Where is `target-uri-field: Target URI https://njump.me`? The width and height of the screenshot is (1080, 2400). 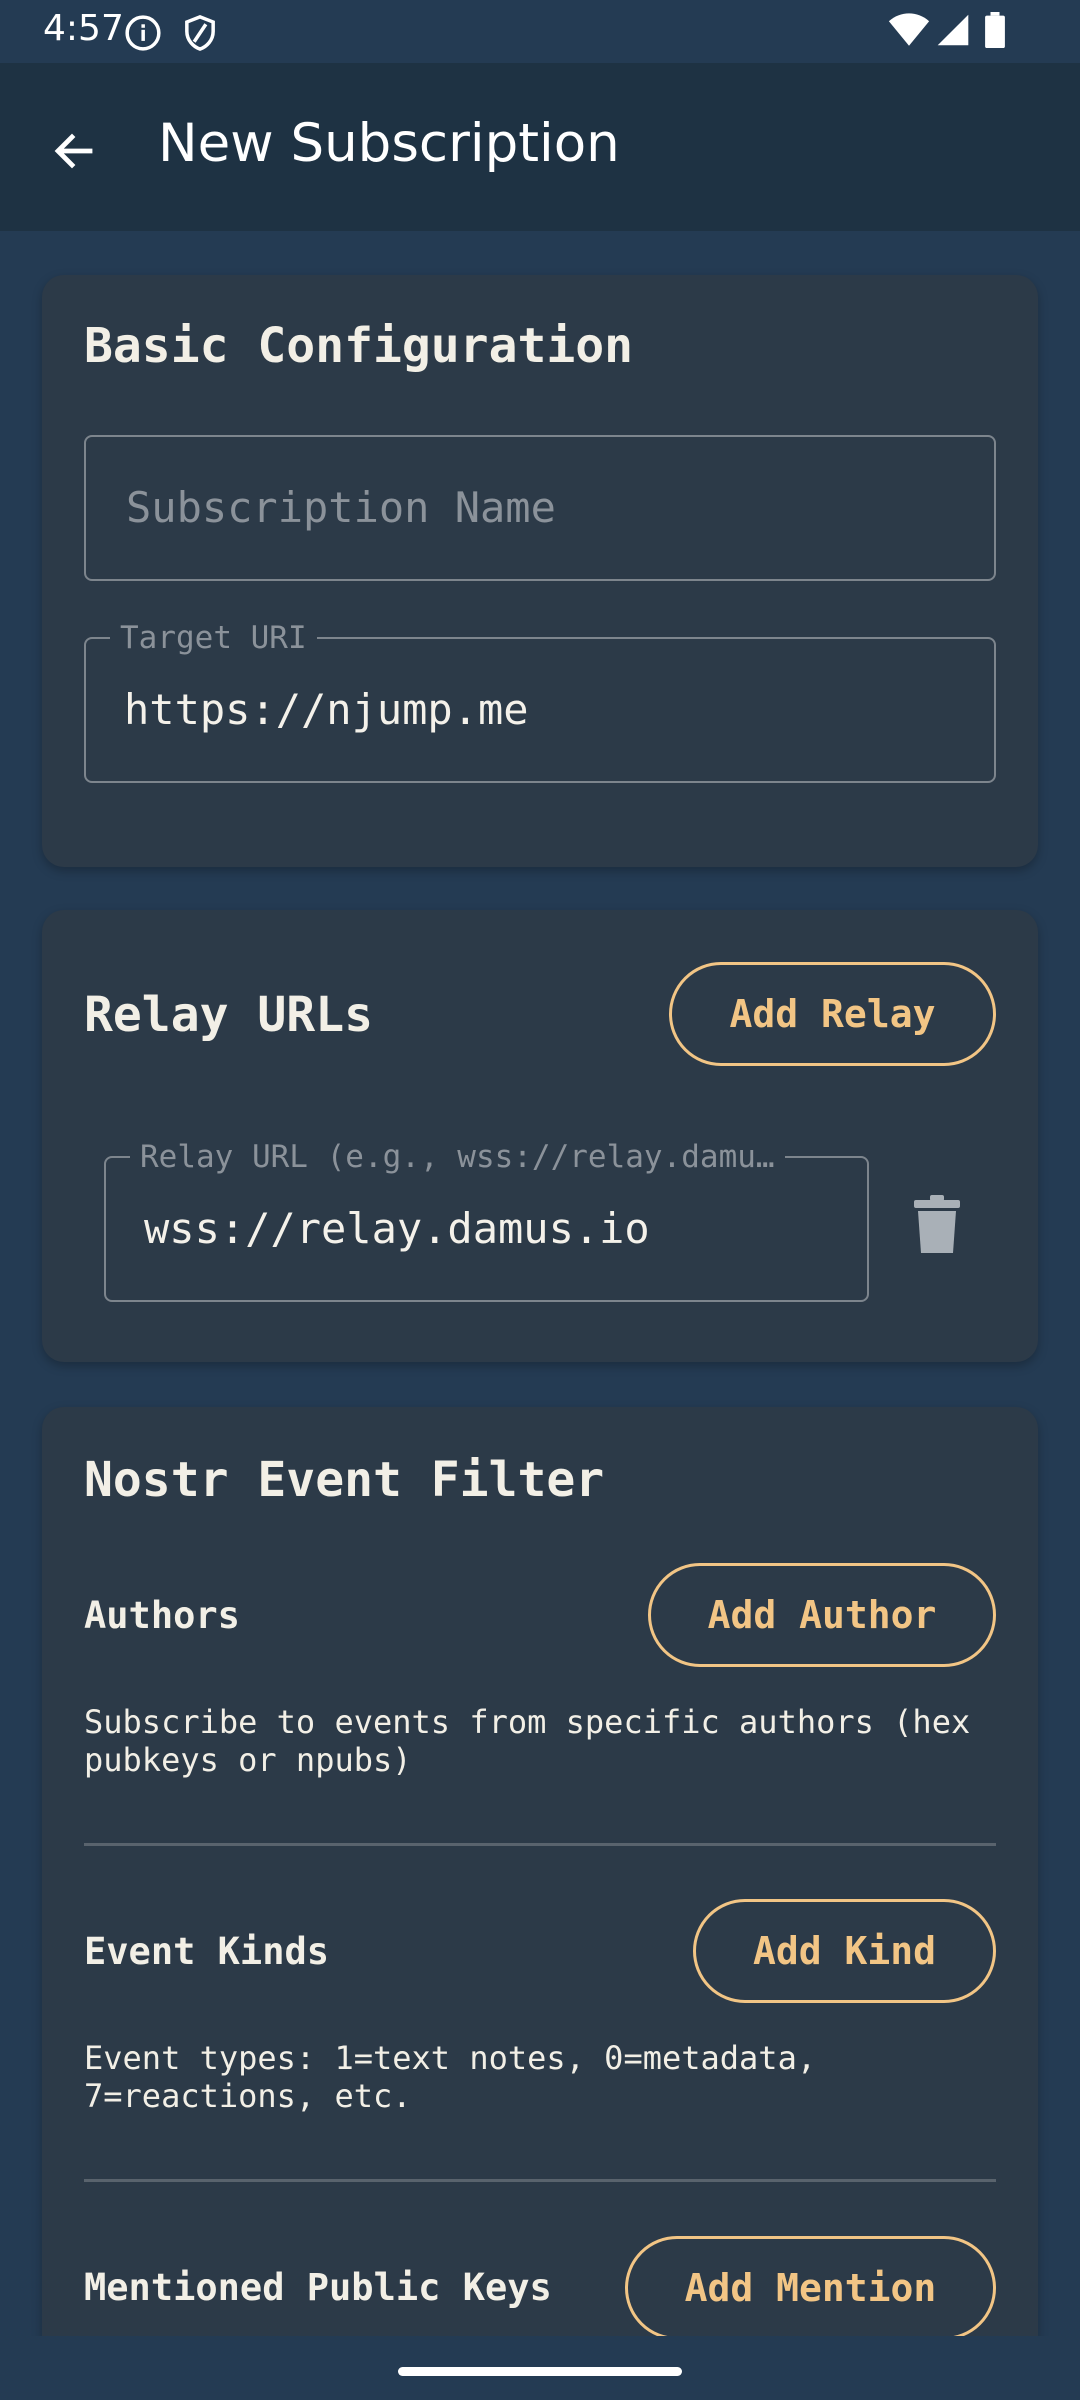
target-uri-field: Target URI https://njump.me is located at coordinates (540, 701).